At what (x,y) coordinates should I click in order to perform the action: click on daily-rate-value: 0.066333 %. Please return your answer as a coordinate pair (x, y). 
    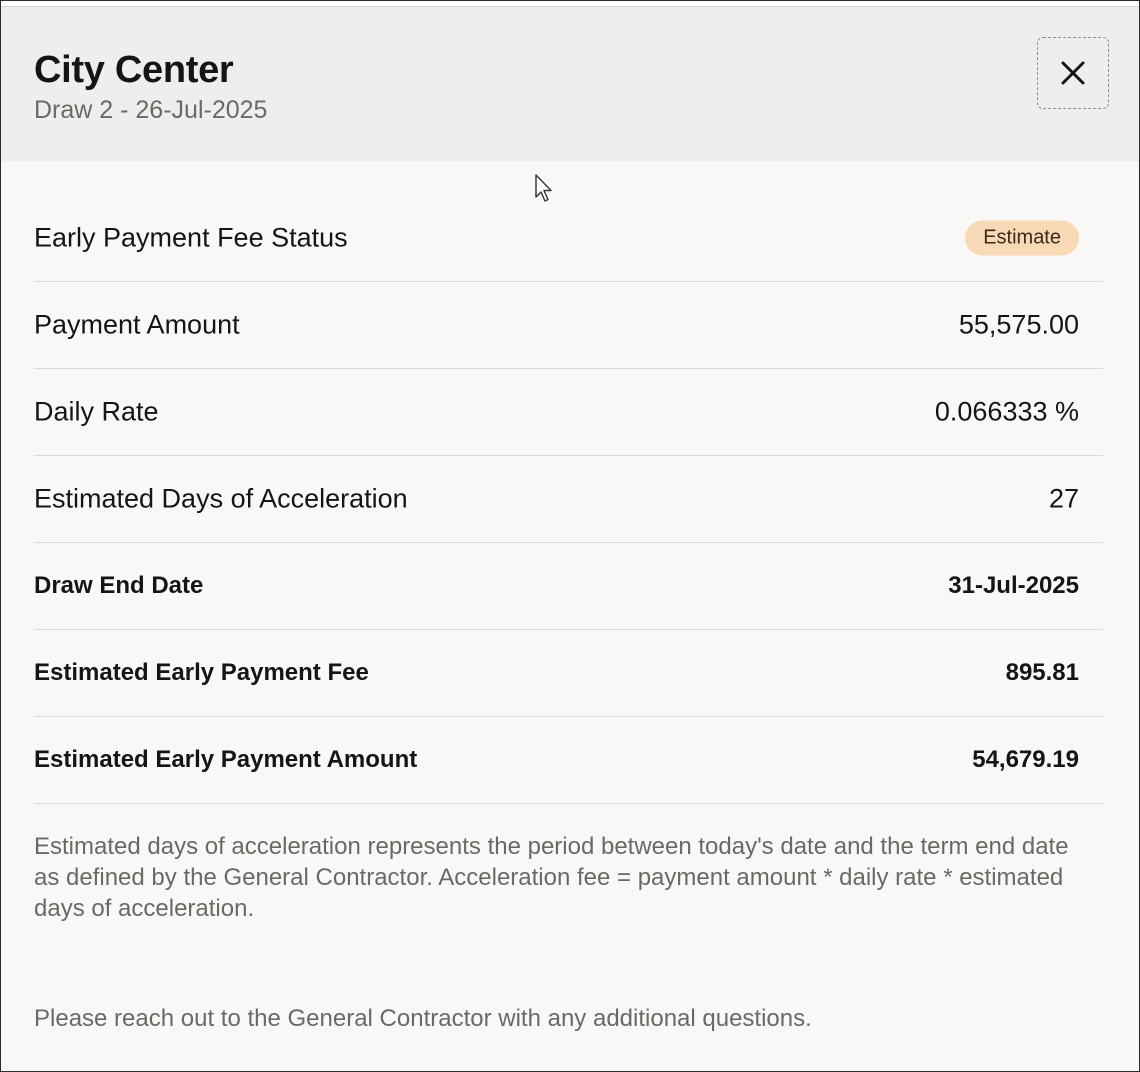
    Looking at the image, I should click on (1006, 411).